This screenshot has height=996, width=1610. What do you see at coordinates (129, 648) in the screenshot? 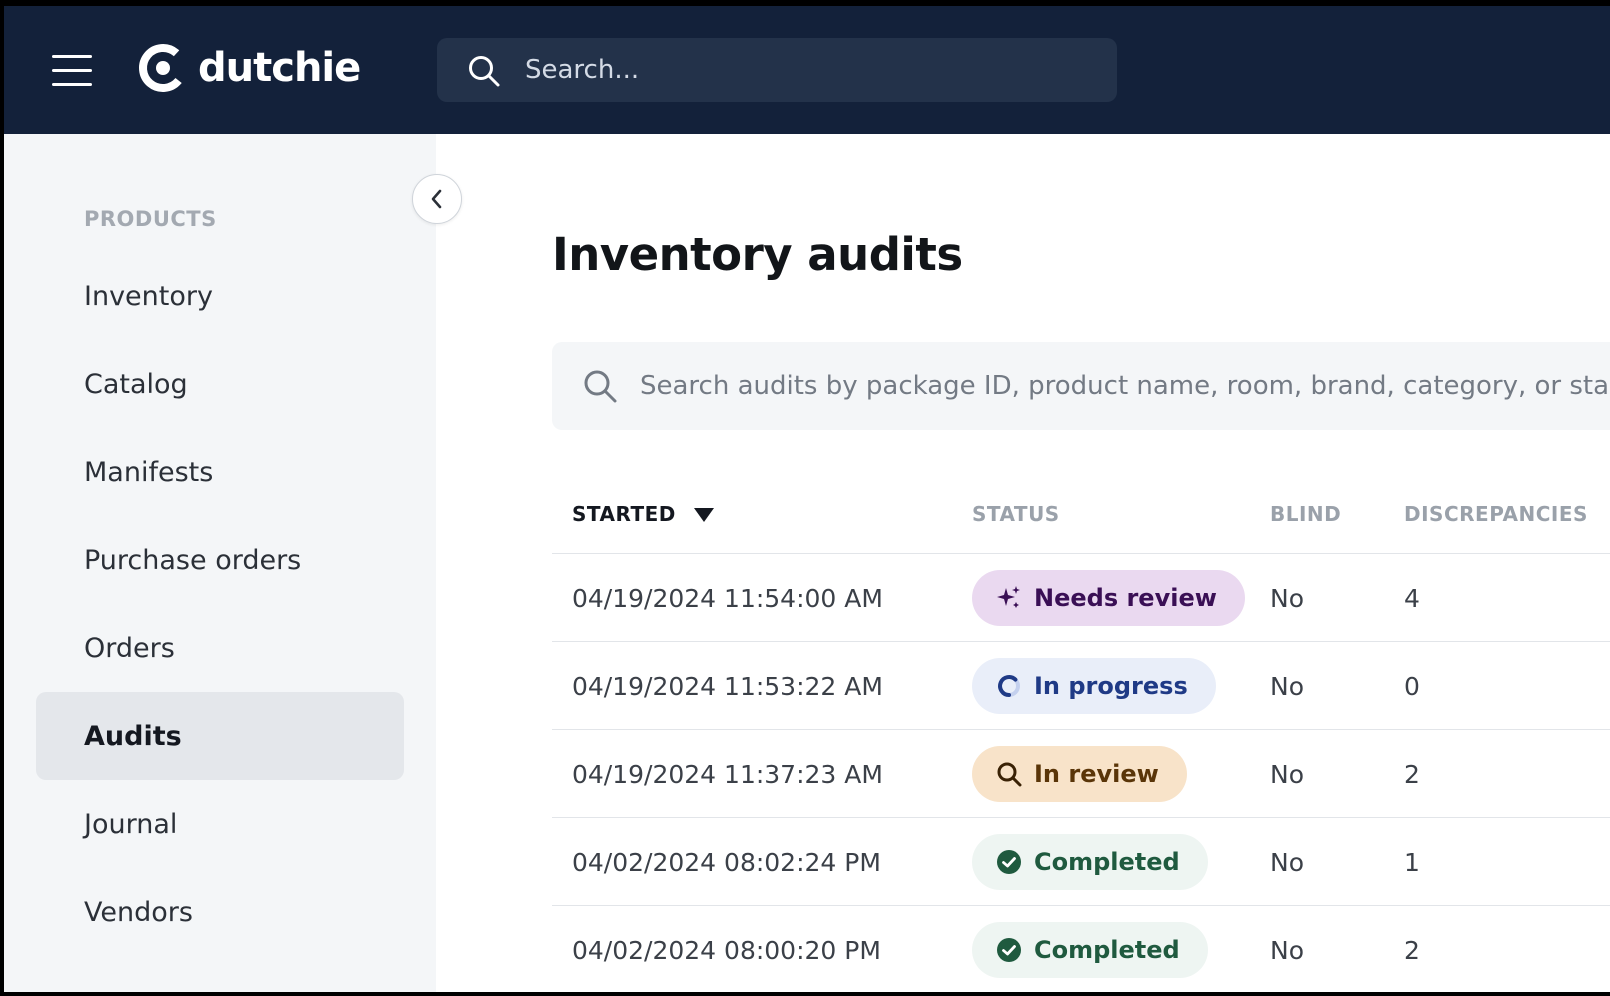
I see `sidebar-item-label: Orders` at bounding box center [129, 648].